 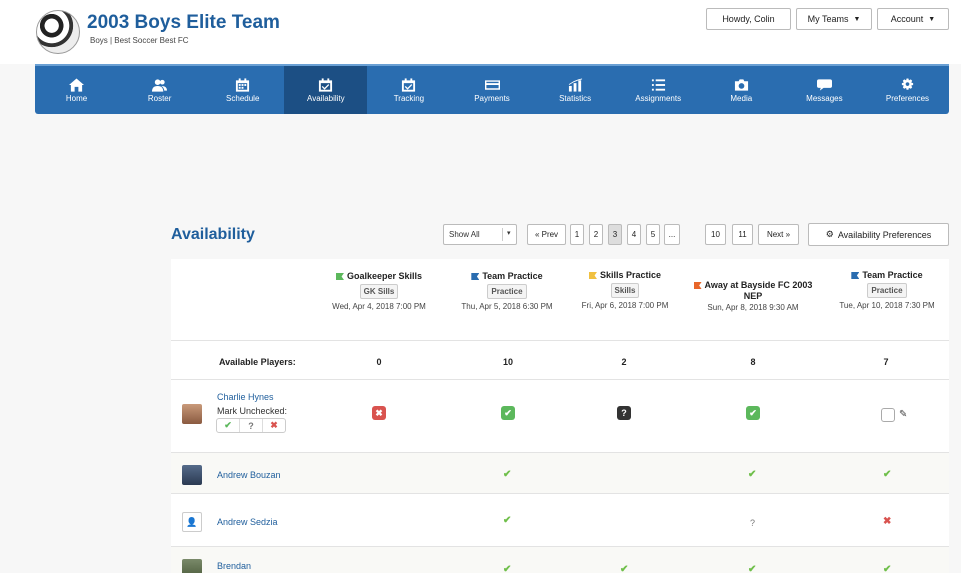 I want to click on nav-payments: Payments, so click(x=491, y=90).